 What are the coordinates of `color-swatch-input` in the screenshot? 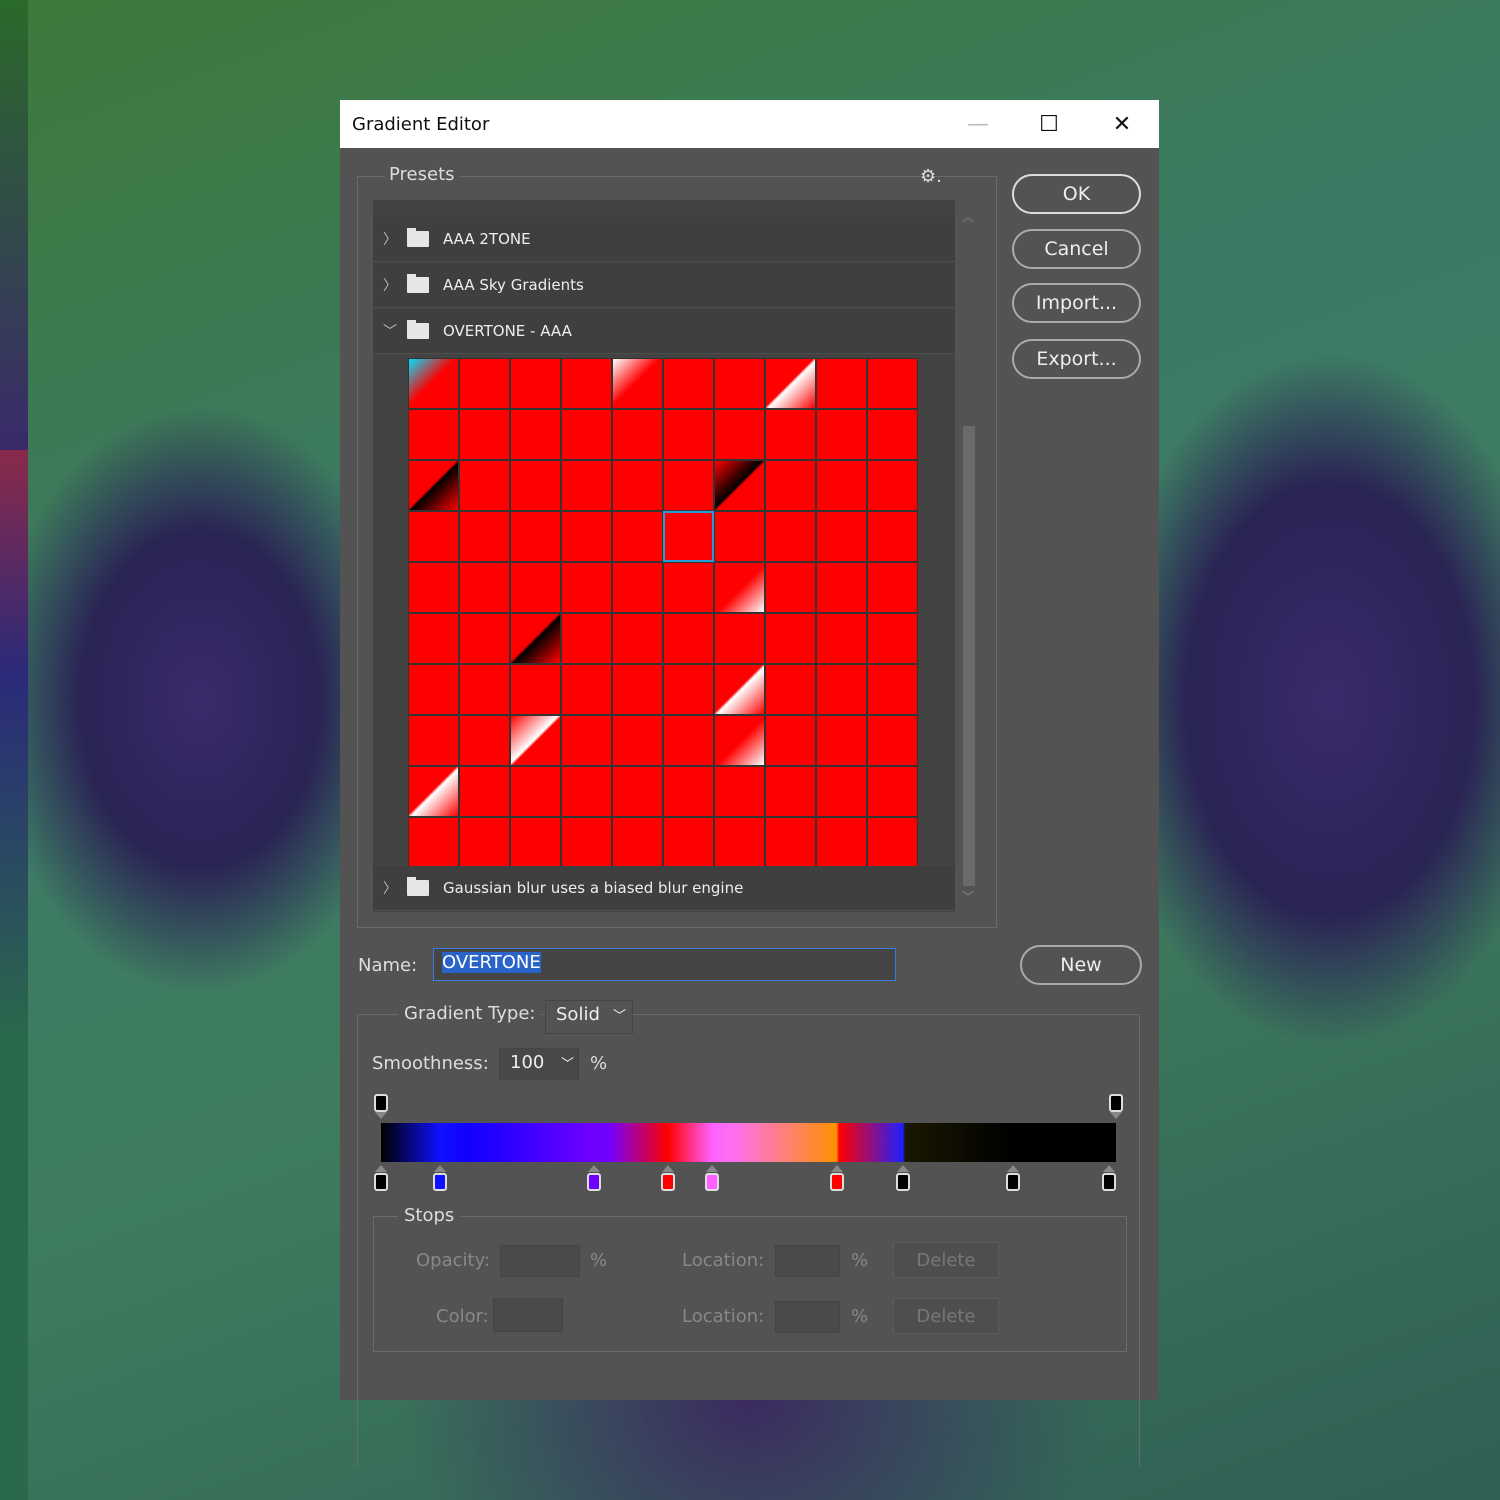 It's located at (528, 1315).